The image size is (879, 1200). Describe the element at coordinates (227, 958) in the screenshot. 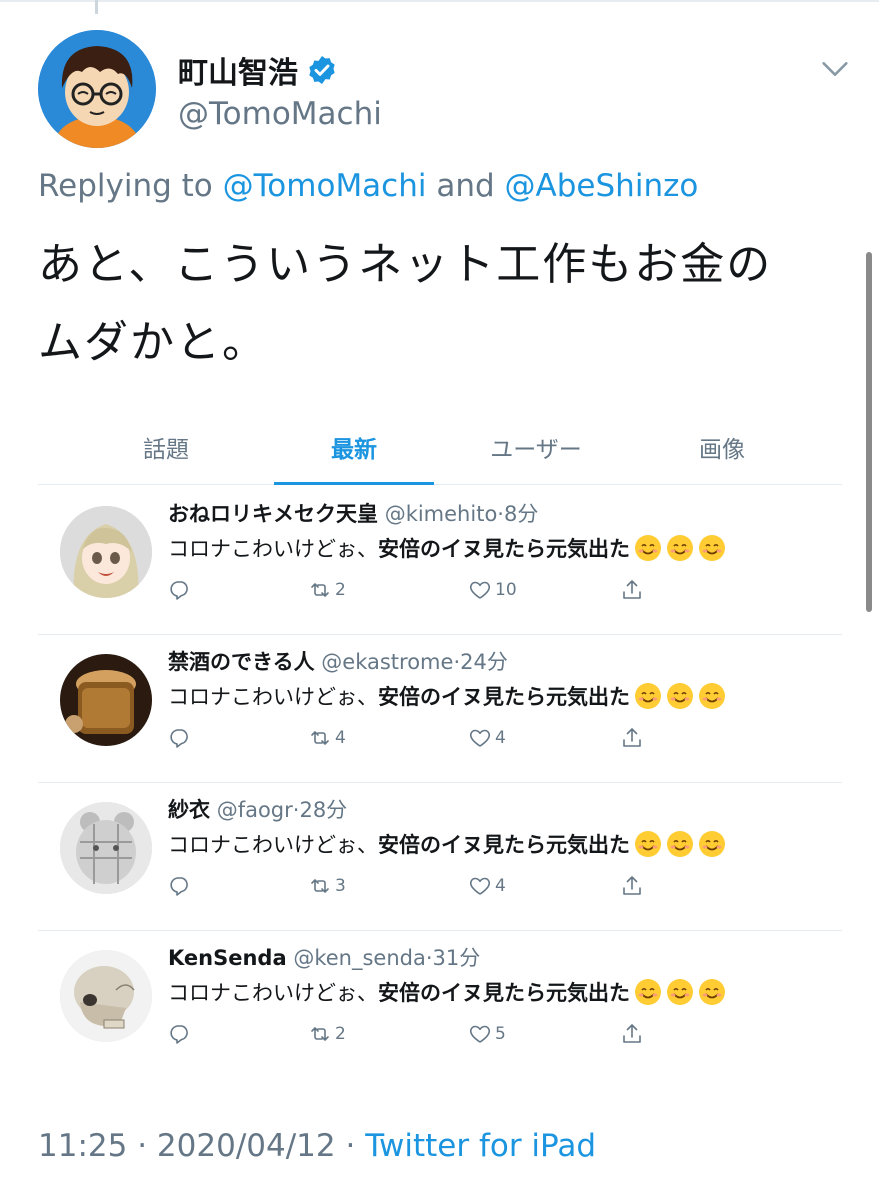

I see `reply-display-name: KenSenda` at that location.